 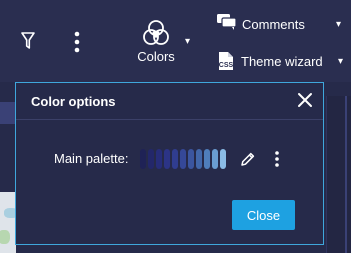 I want to click on comments-label: Comments, so click(x=273, y=24).